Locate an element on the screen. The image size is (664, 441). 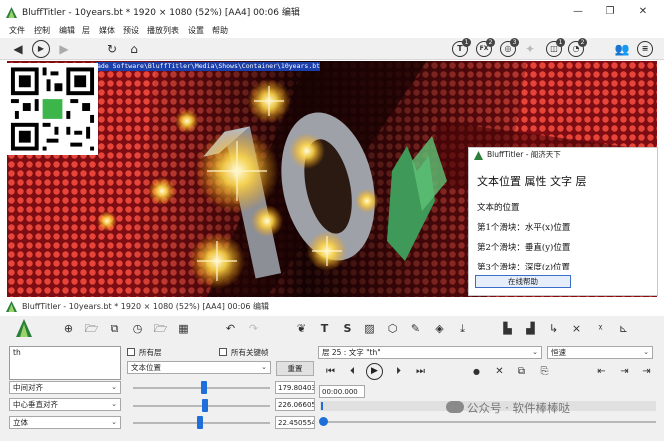
all-keyframes-label: 所有关键帧 is located at coordinates (250, 352).